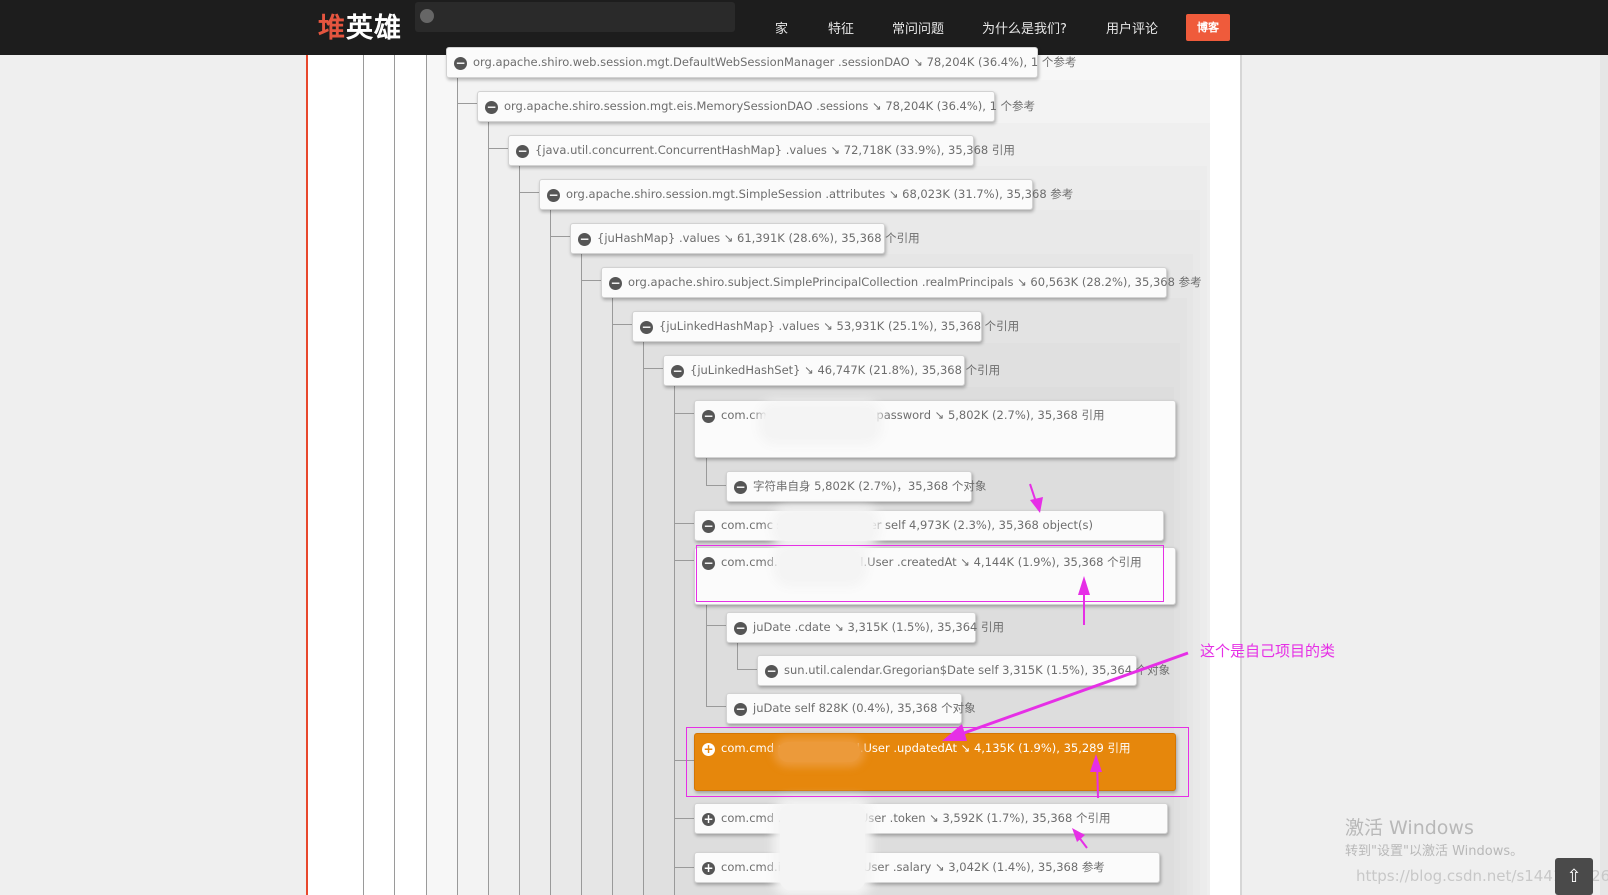  I want to click on arrow-up-icon: ⇧, so click(1574, 876).